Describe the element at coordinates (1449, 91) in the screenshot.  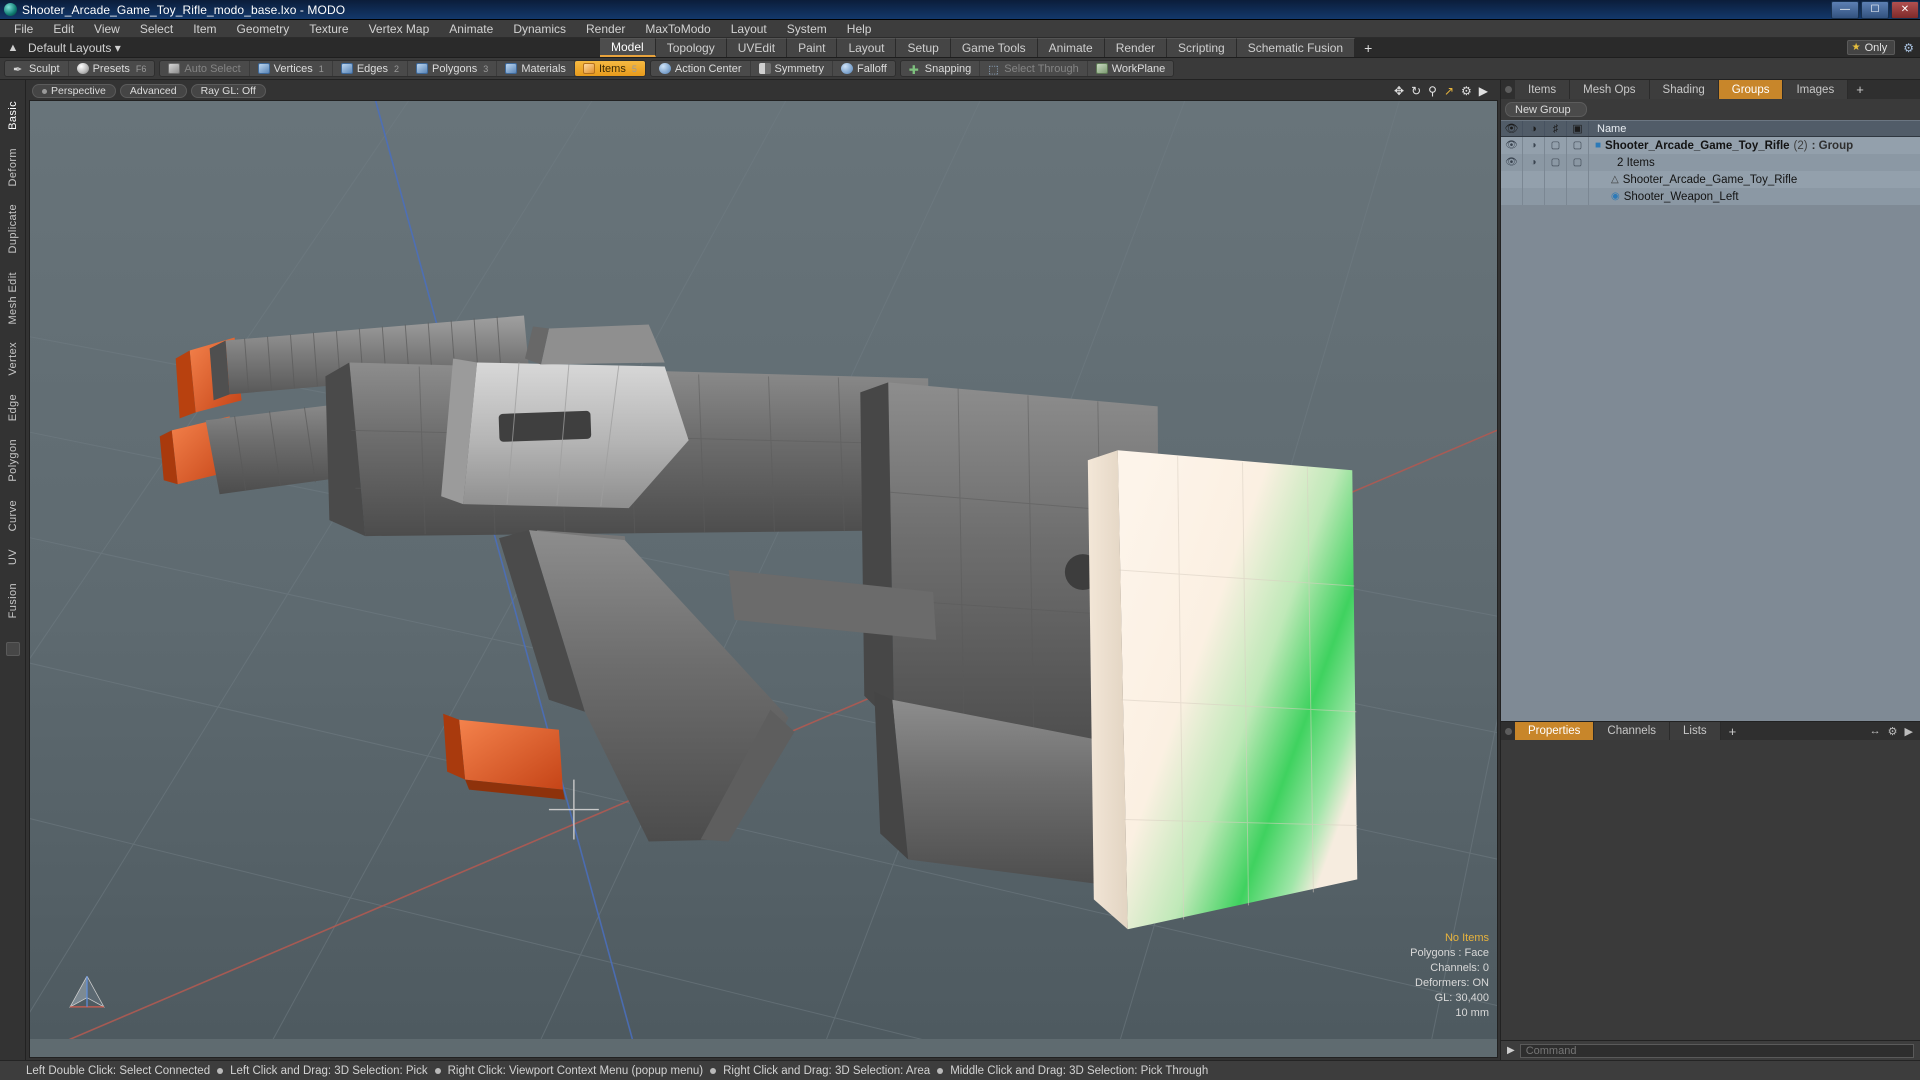
I see `fit-icon: ↗` at that location.